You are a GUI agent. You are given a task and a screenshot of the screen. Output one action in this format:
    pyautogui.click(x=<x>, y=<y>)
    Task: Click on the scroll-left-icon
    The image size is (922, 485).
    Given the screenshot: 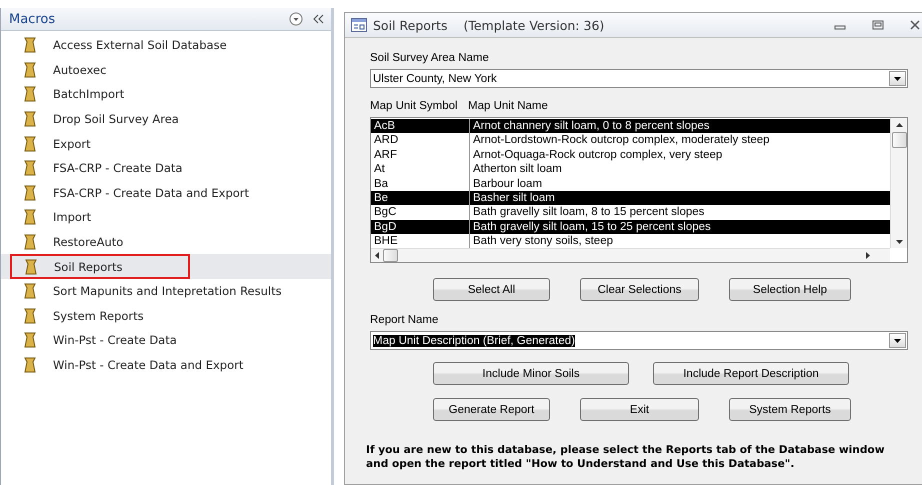 What is the action you would take?
    pyautogui.click(x=377, y=255)
    